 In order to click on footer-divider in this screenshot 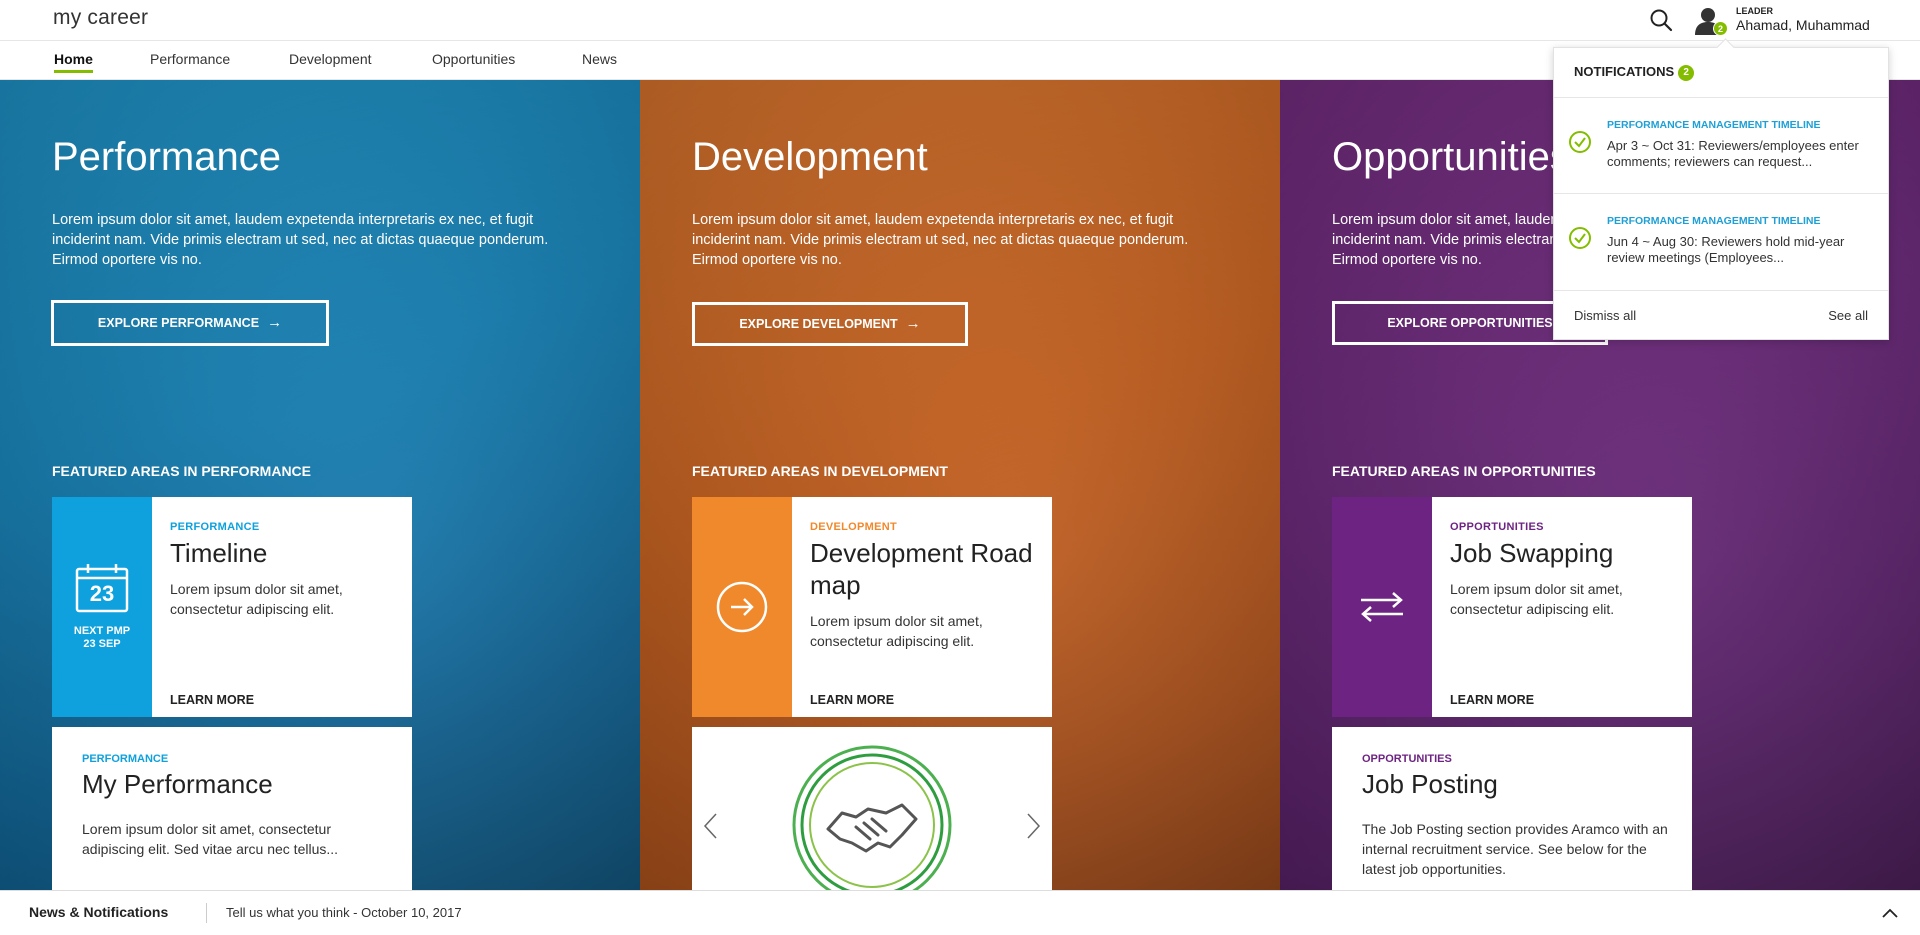, I will do `click(206, 913)`.